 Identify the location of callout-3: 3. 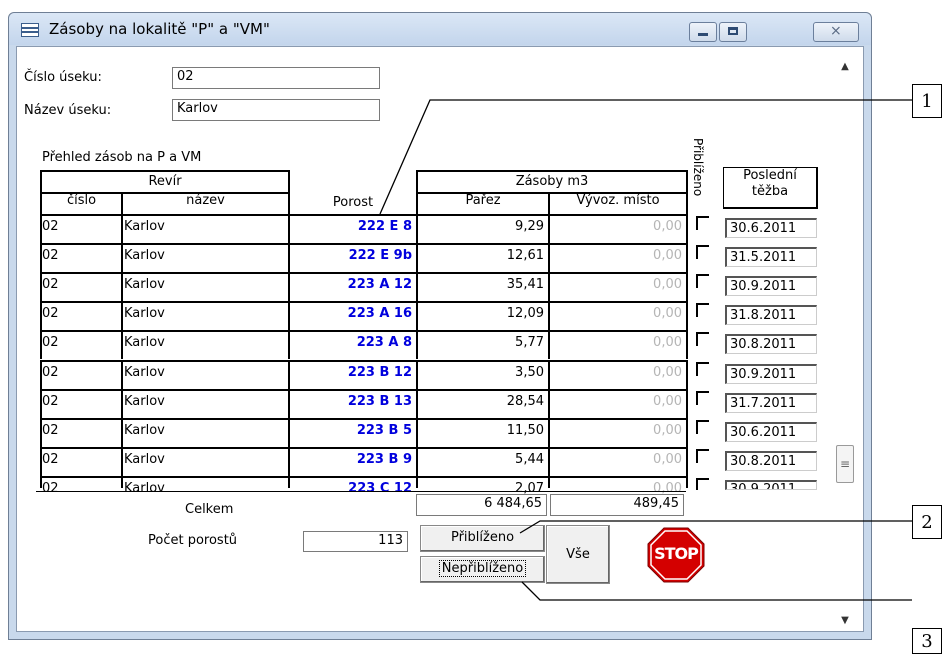
(927, 641).